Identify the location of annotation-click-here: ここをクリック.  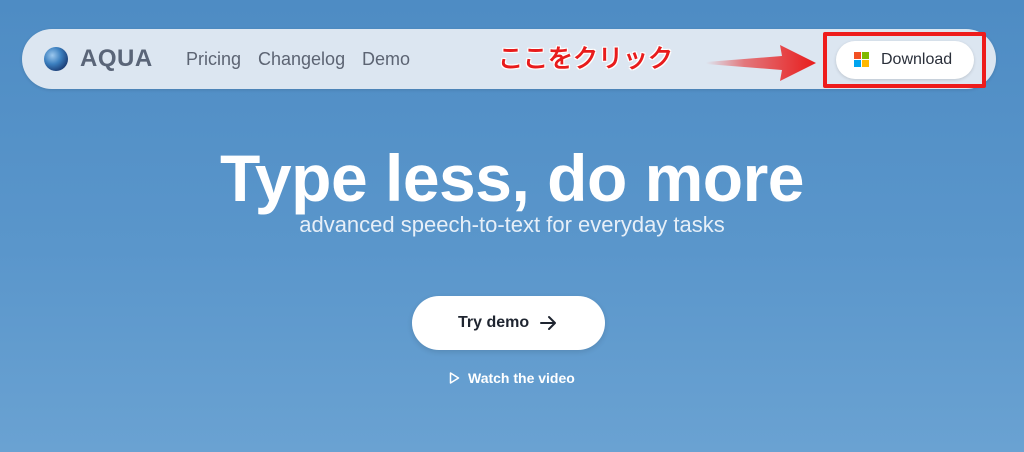
(586, 59).